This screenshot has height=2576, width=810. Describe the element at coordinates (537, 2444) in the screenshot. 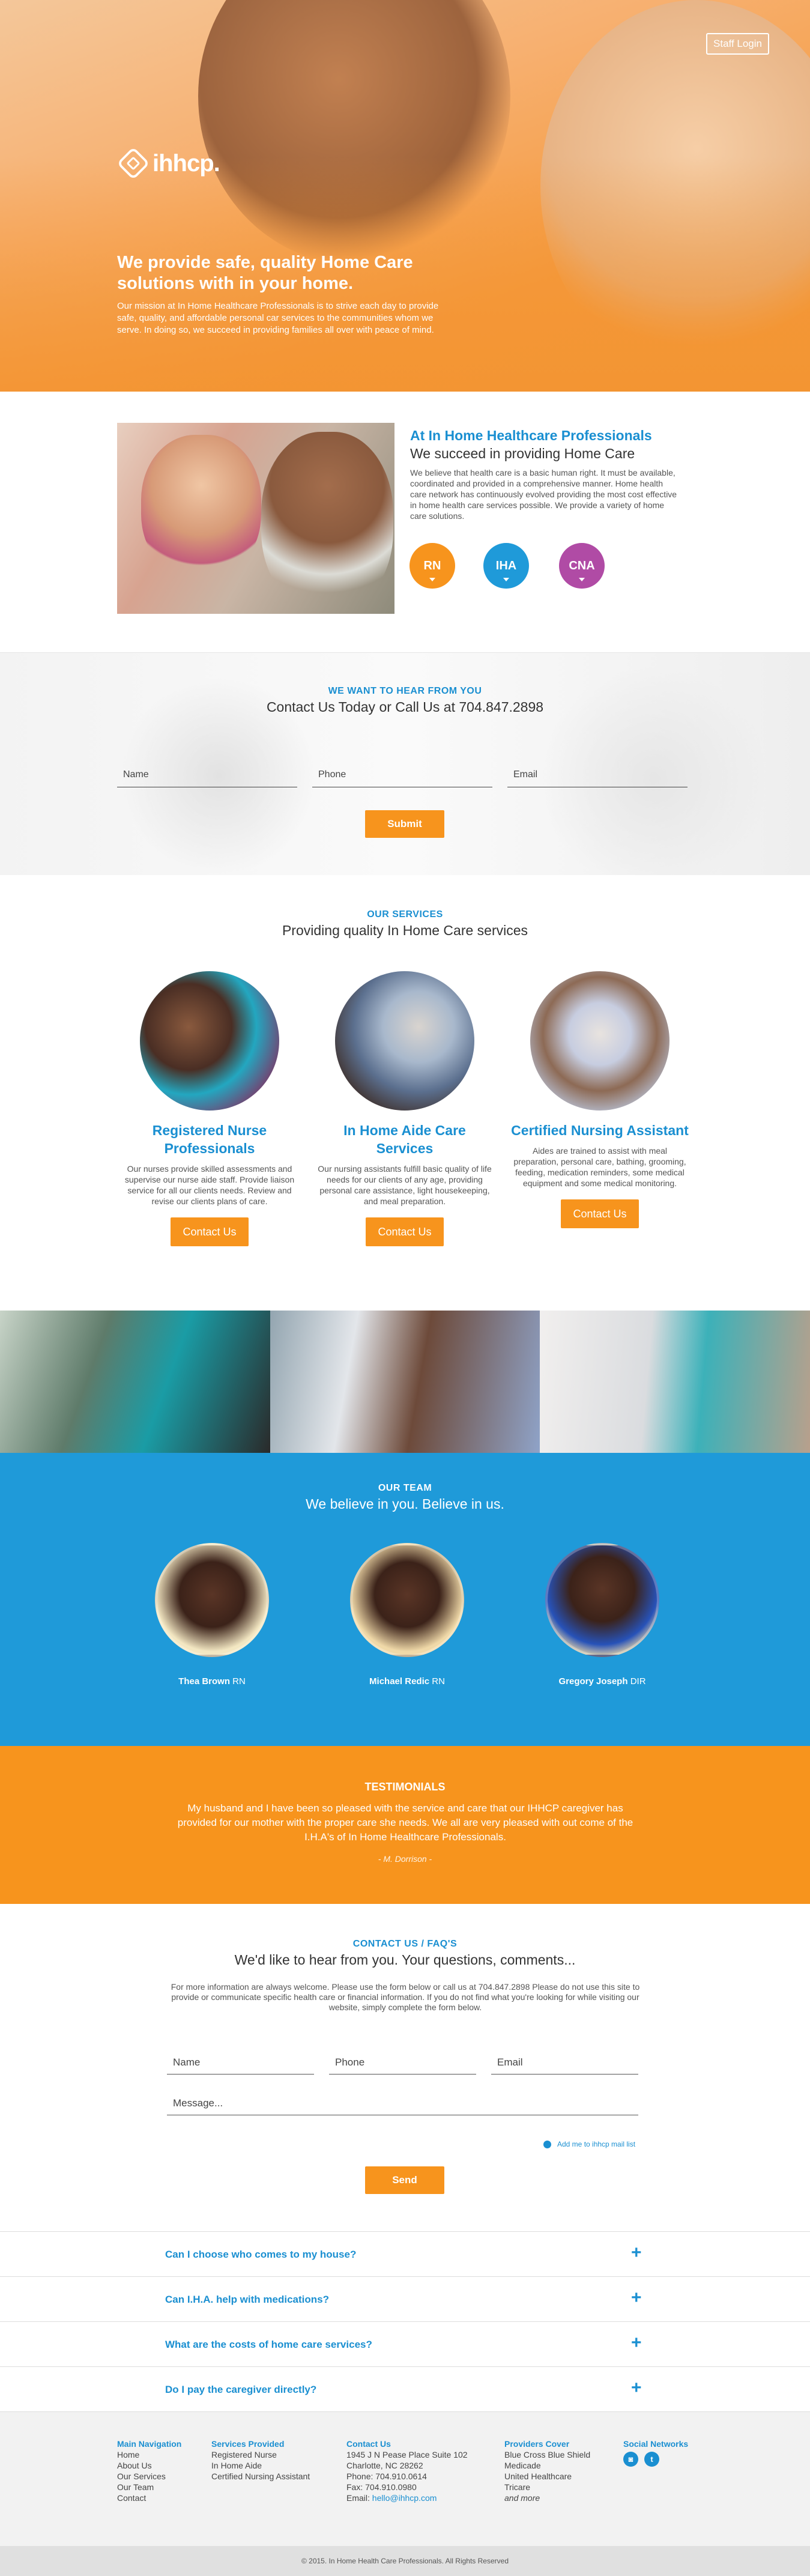

I see `footer-providers-title: Providers Cover` at that location.